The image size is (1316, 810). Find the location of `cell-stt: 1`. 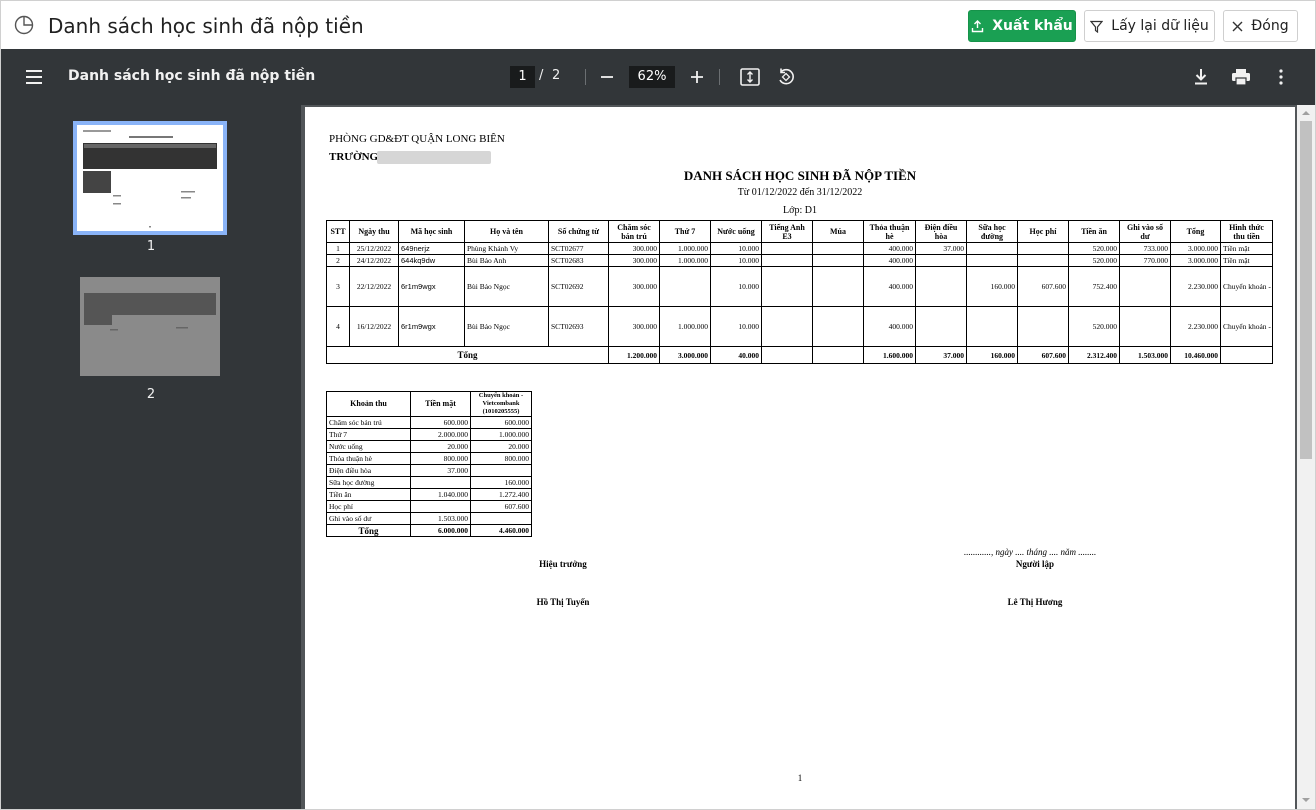

cell-stt: 1 is located at coordinates (338, 248).